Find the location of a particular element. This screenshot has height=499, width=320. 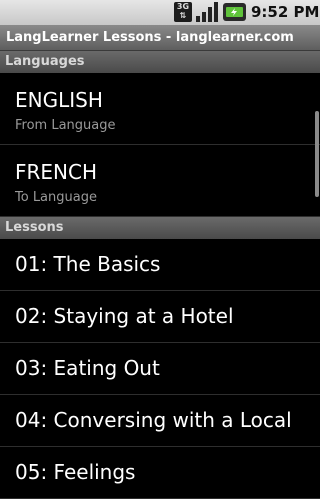

app-title-bar: LangLearner Lessons - langlearner.com is located at coordinates (160, 38).